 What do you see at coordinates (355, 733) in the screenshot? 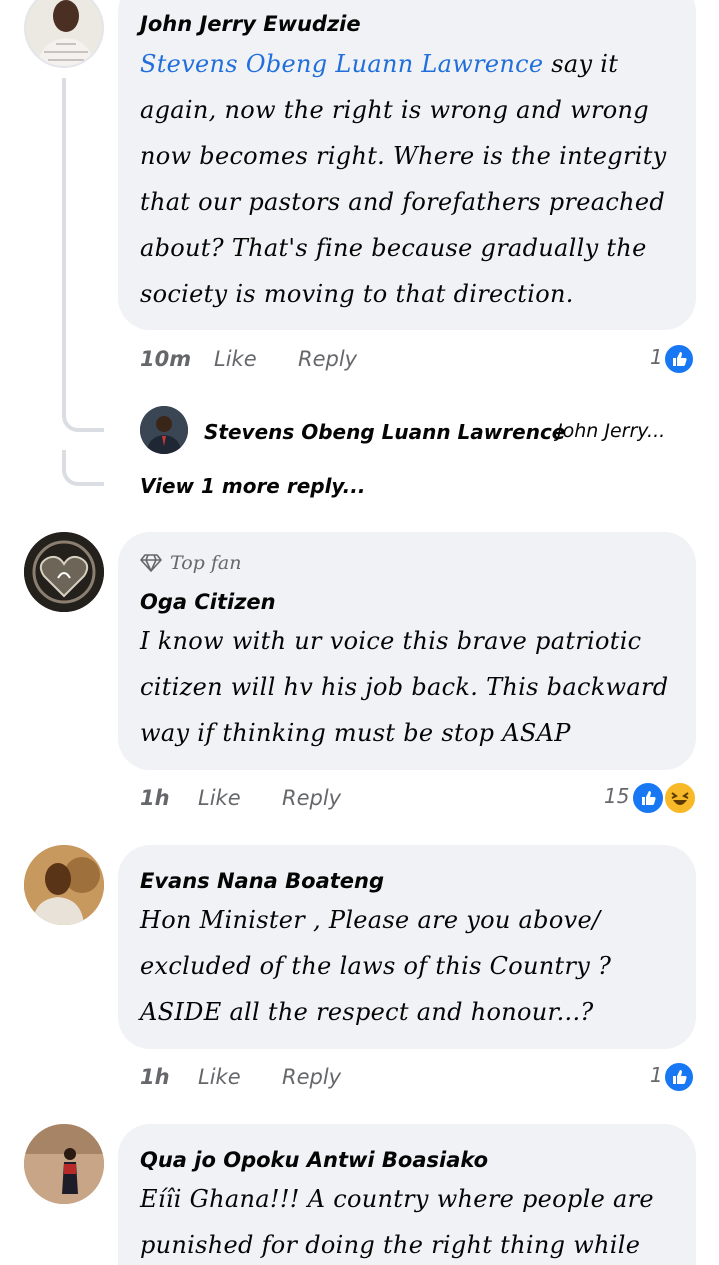
I see `comment-text-line: way if thinking must be stop ASAP` at bounding box center [355, 733].